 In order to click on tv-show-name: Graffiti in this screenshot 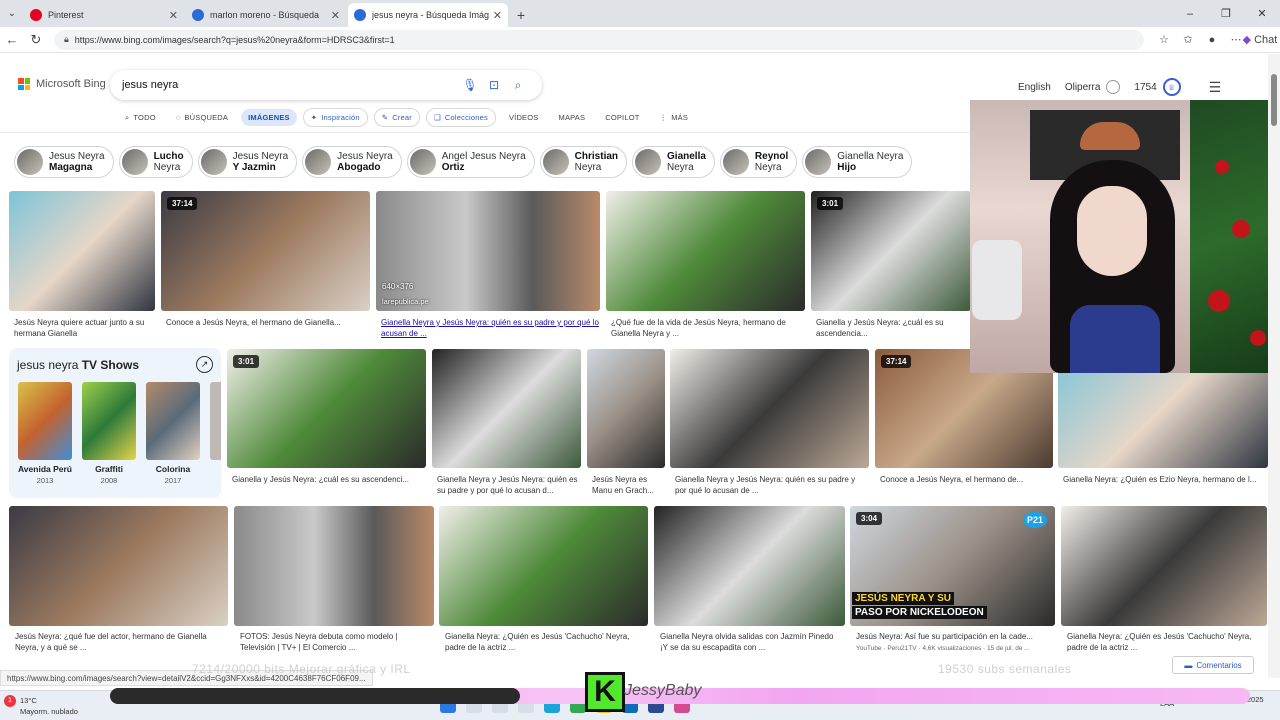, I will do `click(109, 469)`.